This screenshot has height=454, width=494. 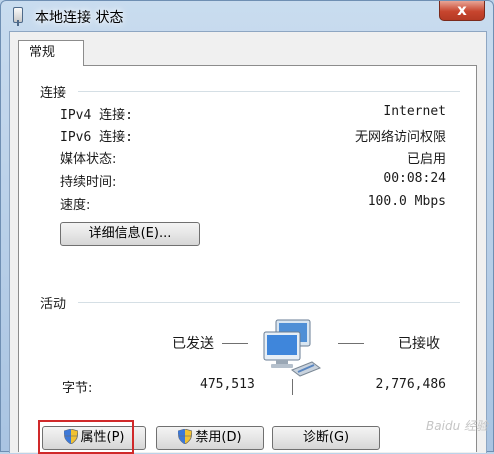 I want to click on watermark-text: Baidu 经验, so click(x=457, y=426).